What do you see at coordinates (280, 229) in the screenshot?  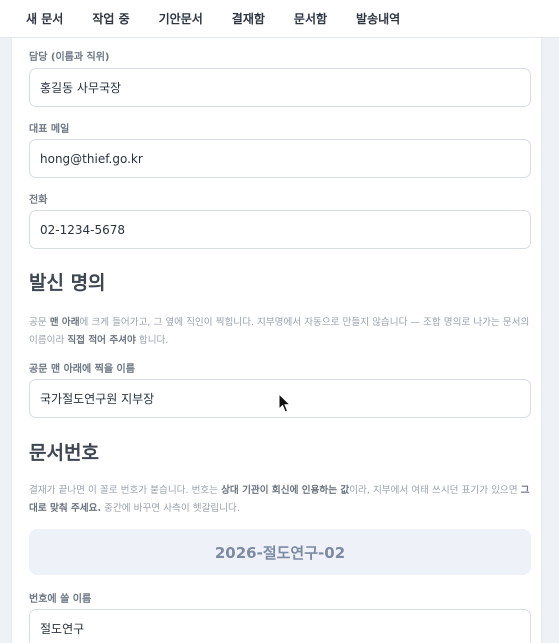 I see `phone-field` at bounding box center [280, 229].